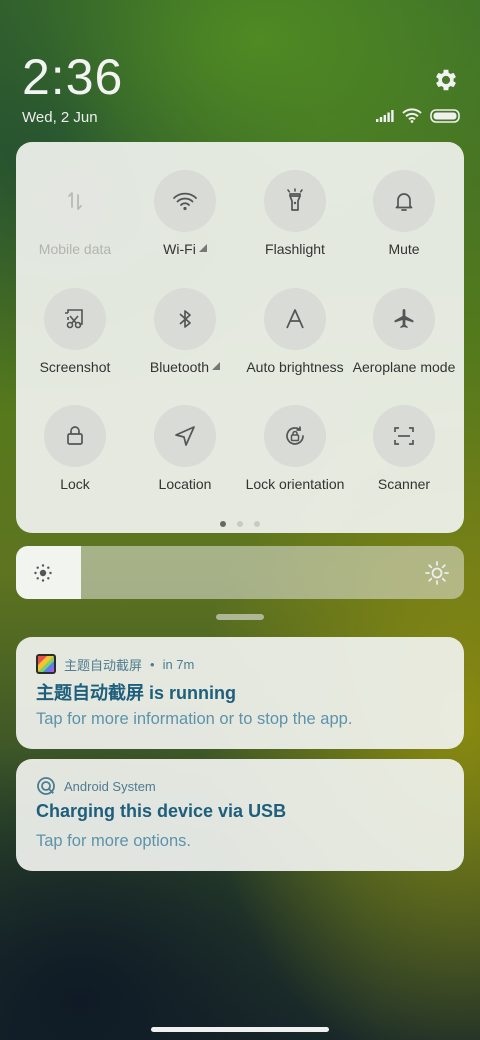 This screenshot has width=480, height=1040. Describe the element at coordinates (295, 201) in the screenshot. I see `flashlight-icon` at that location.